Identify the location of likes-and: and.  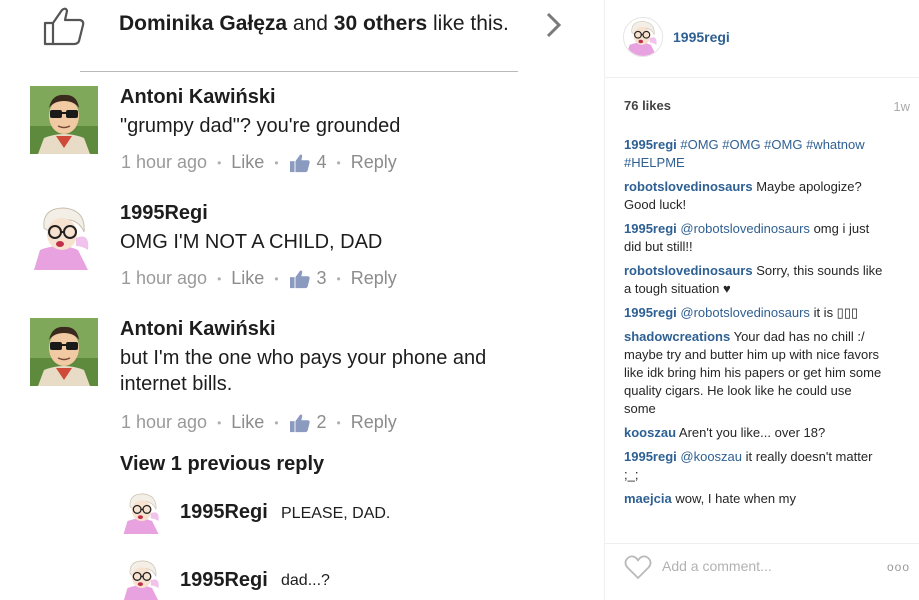
(310, 23).